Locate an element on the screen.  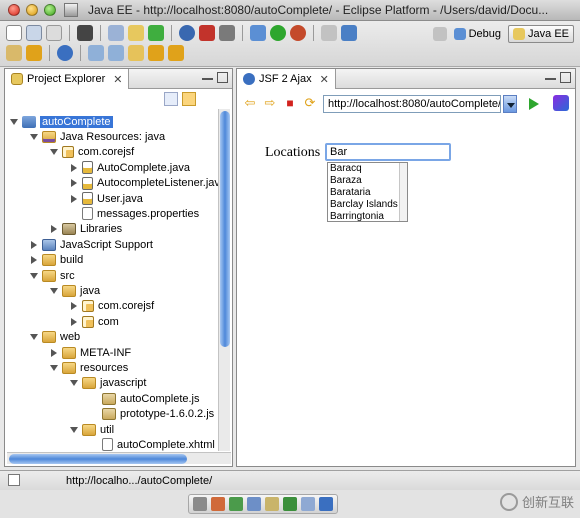
outline-icon is located at coordinates (326, 504).